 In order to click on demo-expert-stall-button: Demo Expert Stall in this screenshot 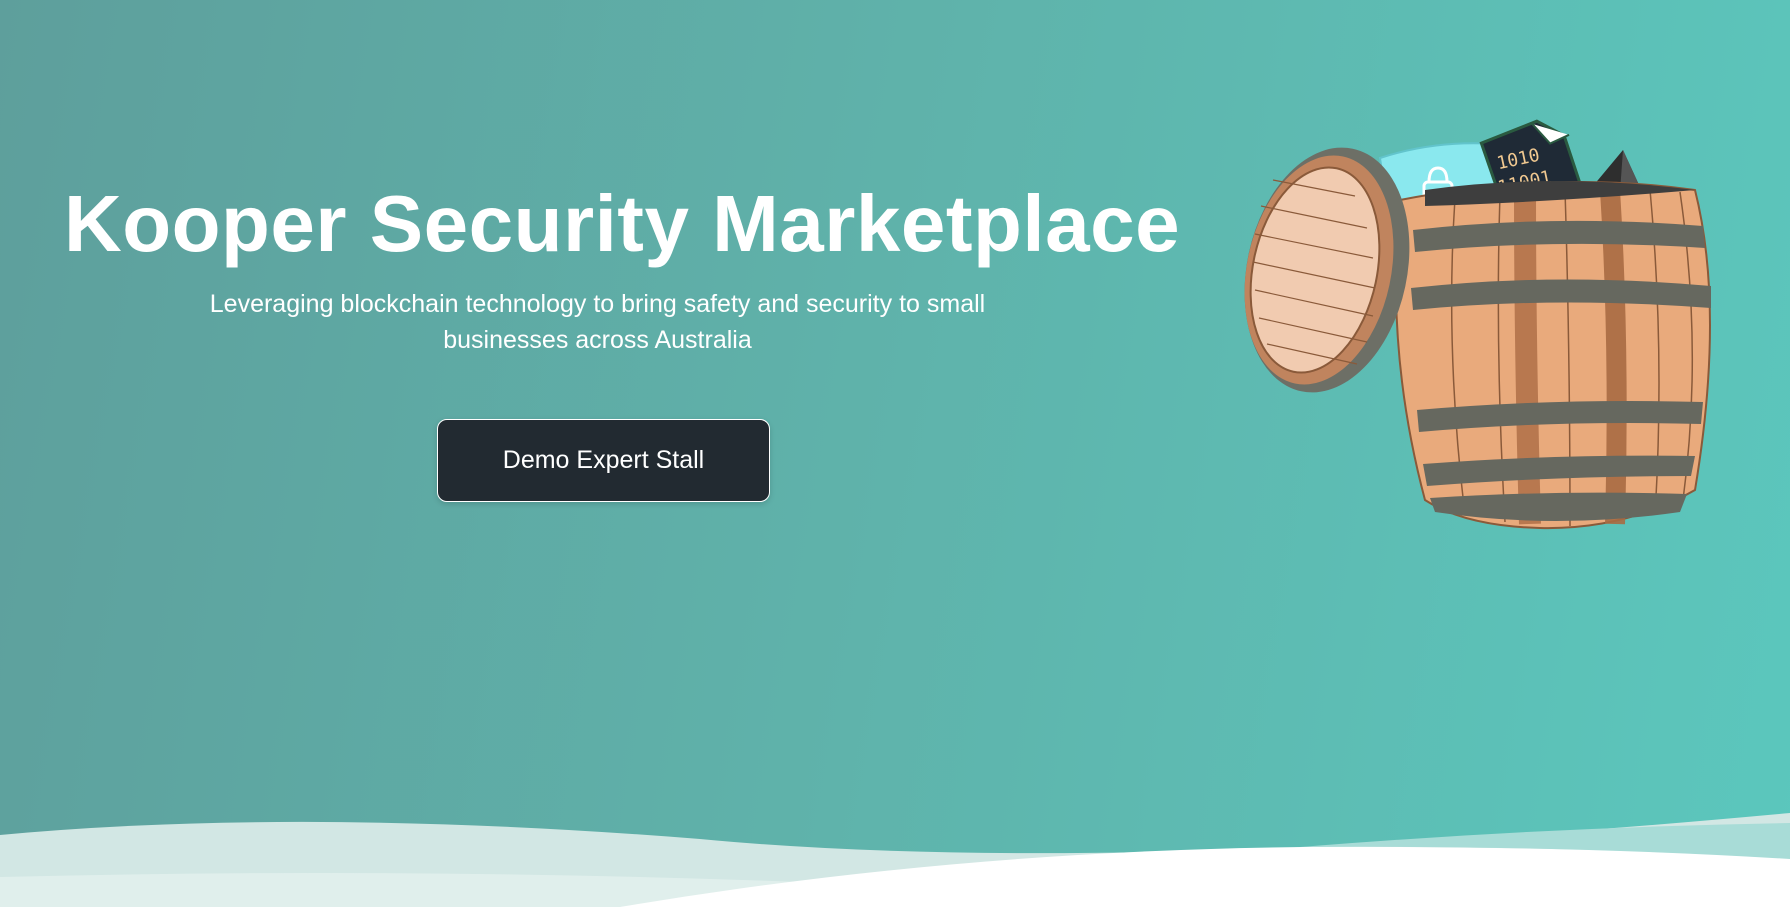, I will do `click(603, 460)`.